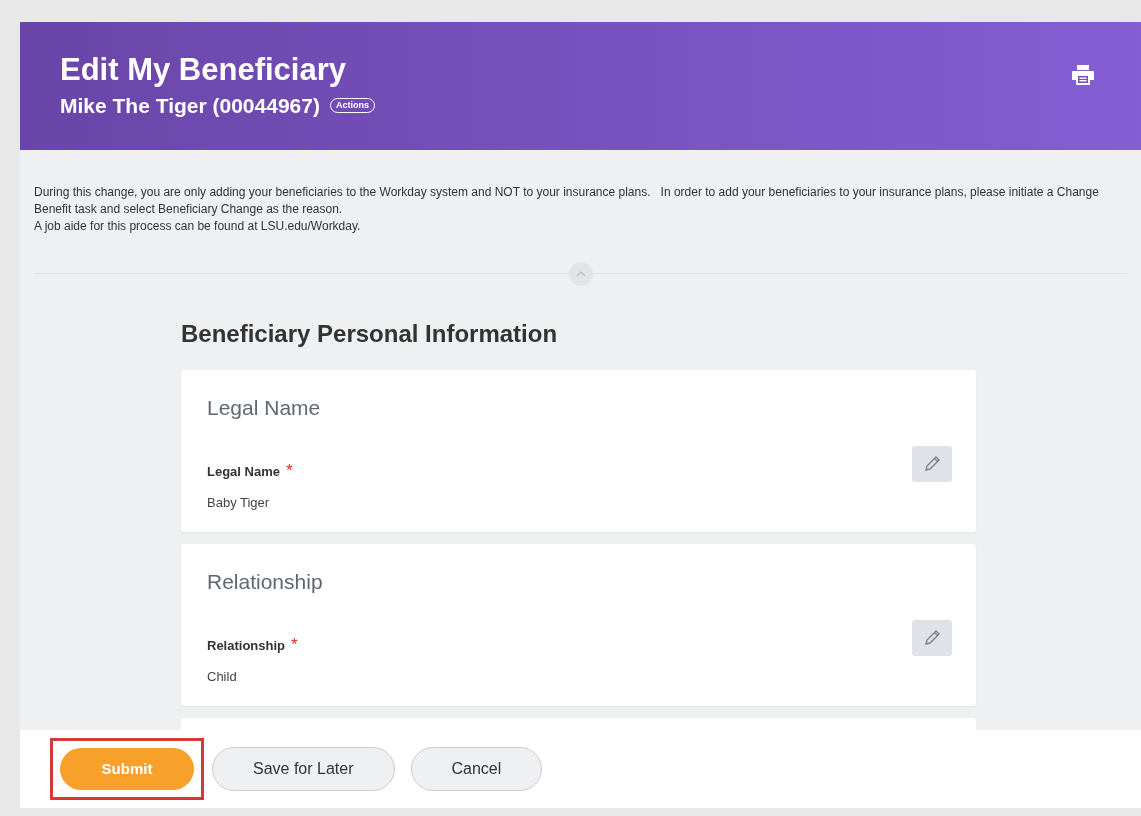  Describe the element at coordinates (243, 471) in the screenshot. I see `field-label: Legal Name` at that location.